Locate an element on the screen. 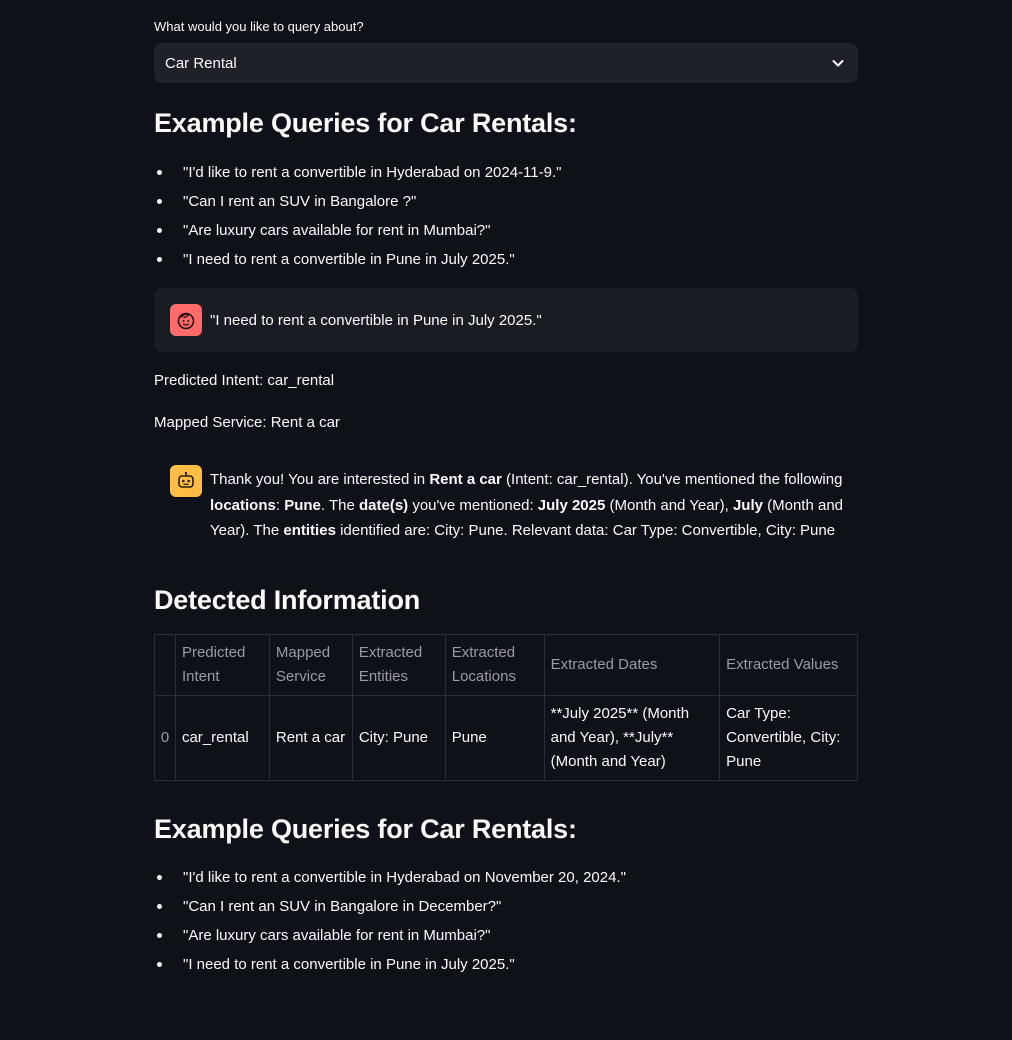 Image resolution: width=1012 pixels, height=1040 pixels. table-cell: City: Pune is located at coordinates (398, 738).